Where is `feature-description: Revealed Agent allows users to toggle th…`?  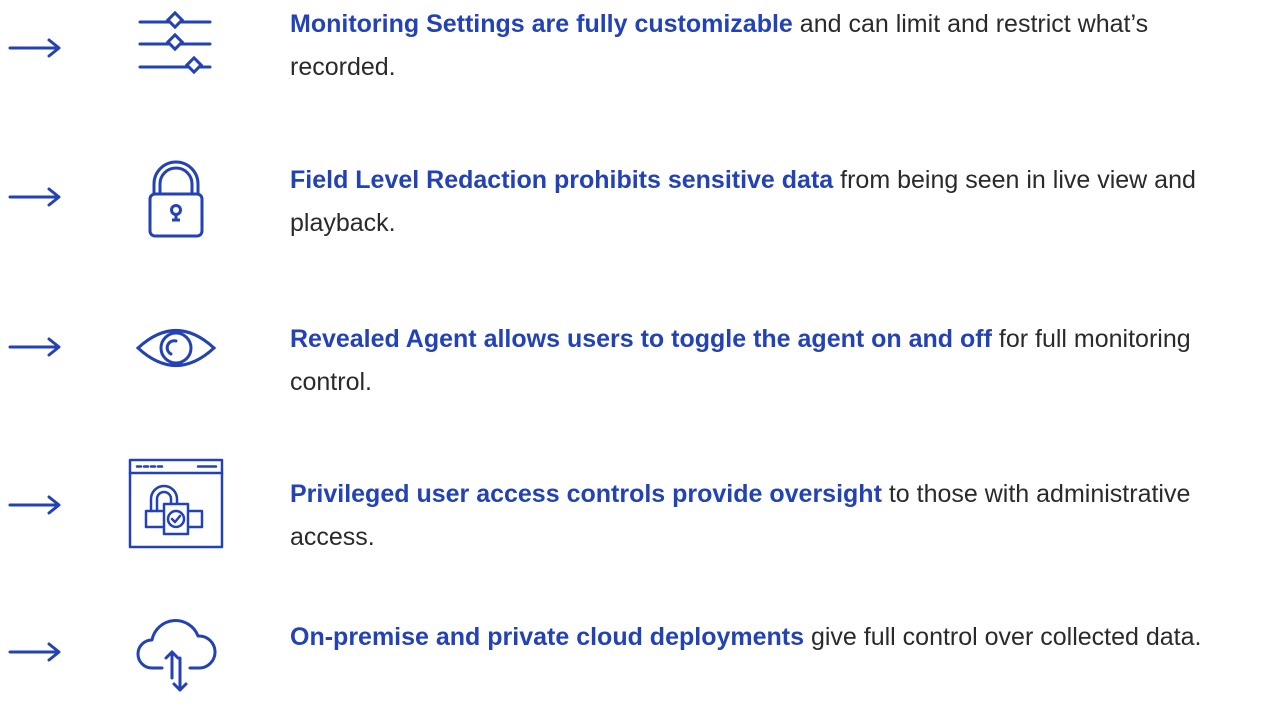
feature-description: Revealed Agent allows users to toggle th… is located at coordinates (775, 361).